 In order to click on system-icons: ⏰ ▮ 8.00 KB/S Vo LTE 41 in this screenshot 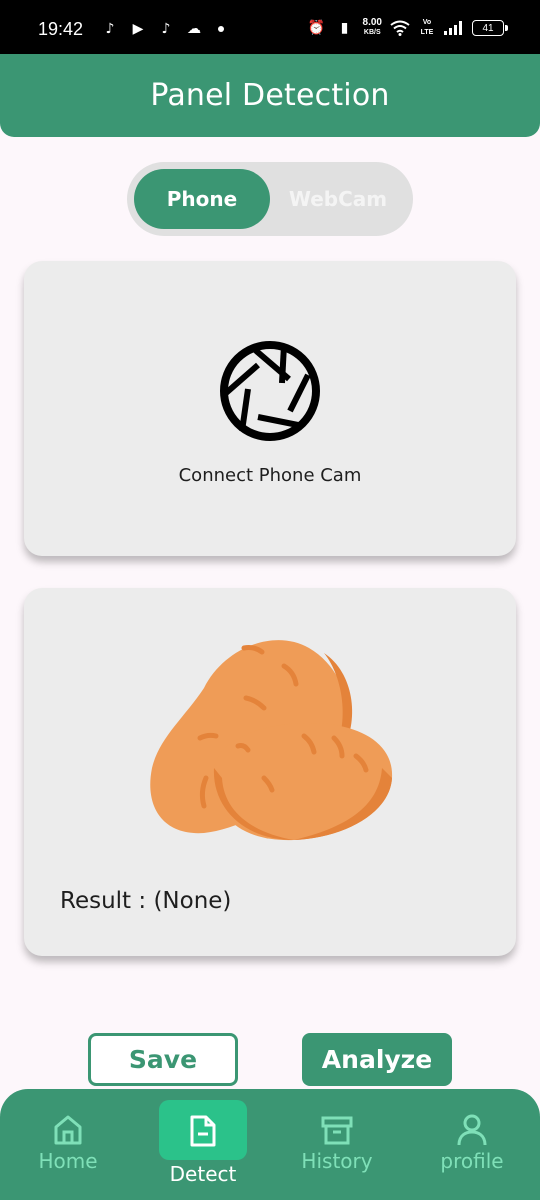, I will do `click(407, 28)`.